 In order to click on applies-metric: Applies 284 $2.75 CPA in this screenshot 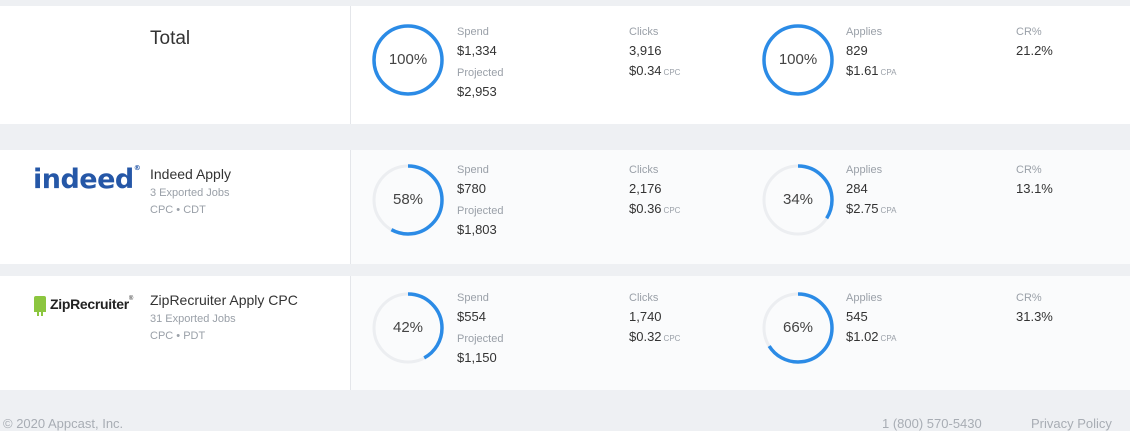, I will do `click(871, 190)`.